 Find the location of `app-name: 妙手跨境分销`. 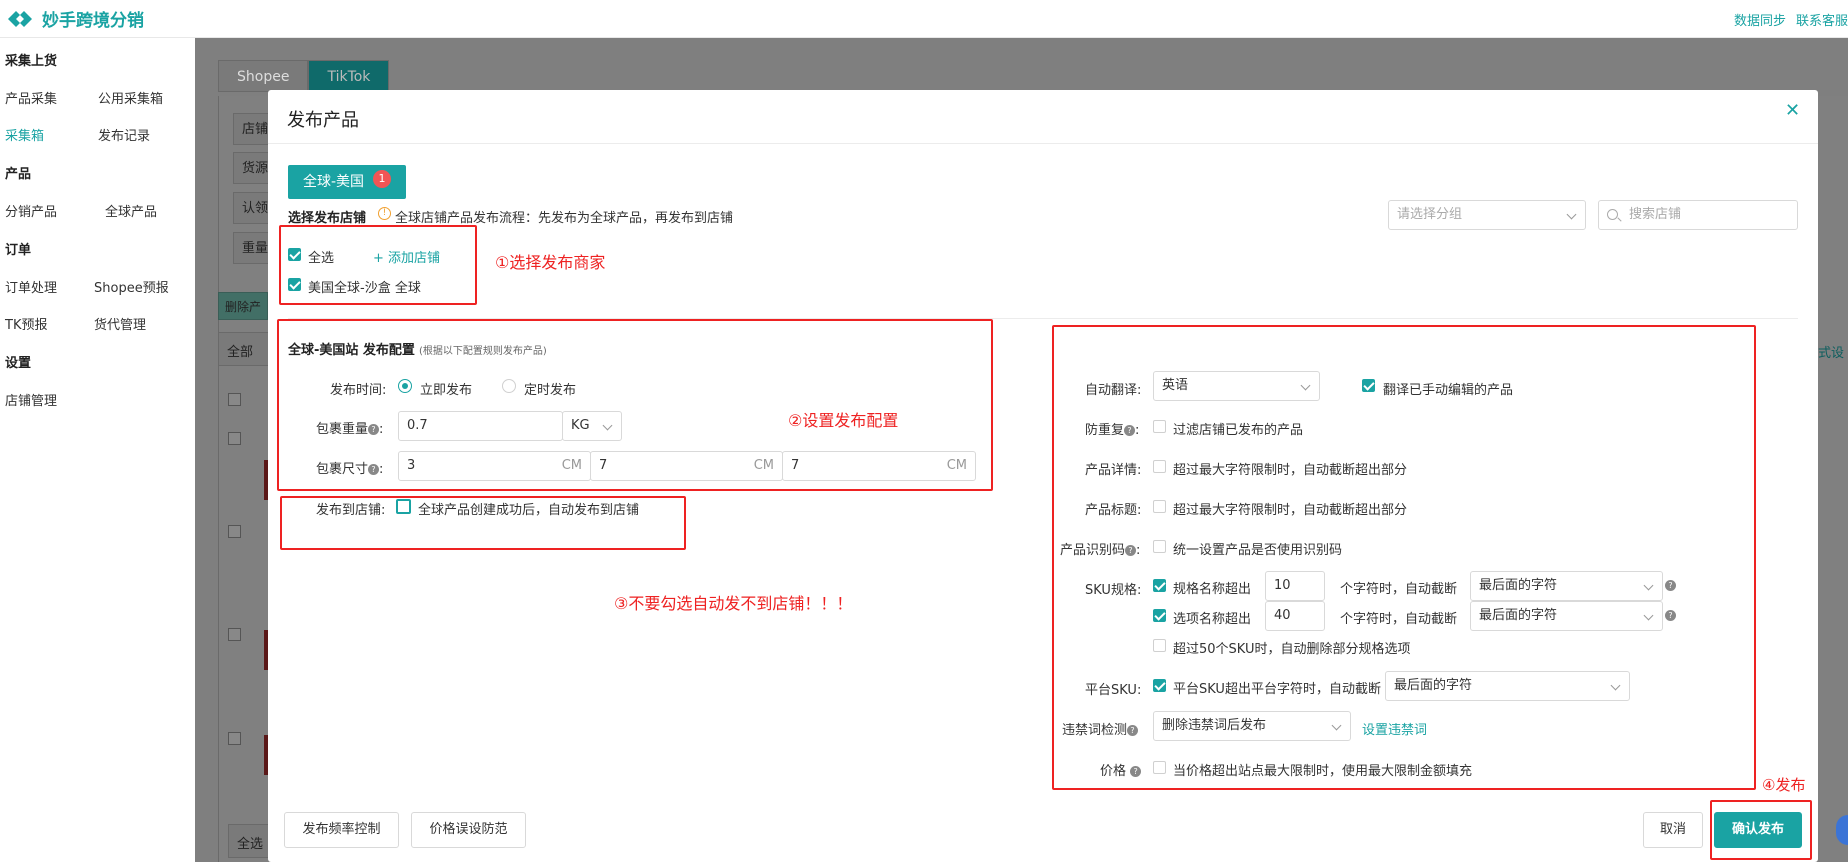

app-name: 妙手跨境分销 is located at coordinates (93, 21).